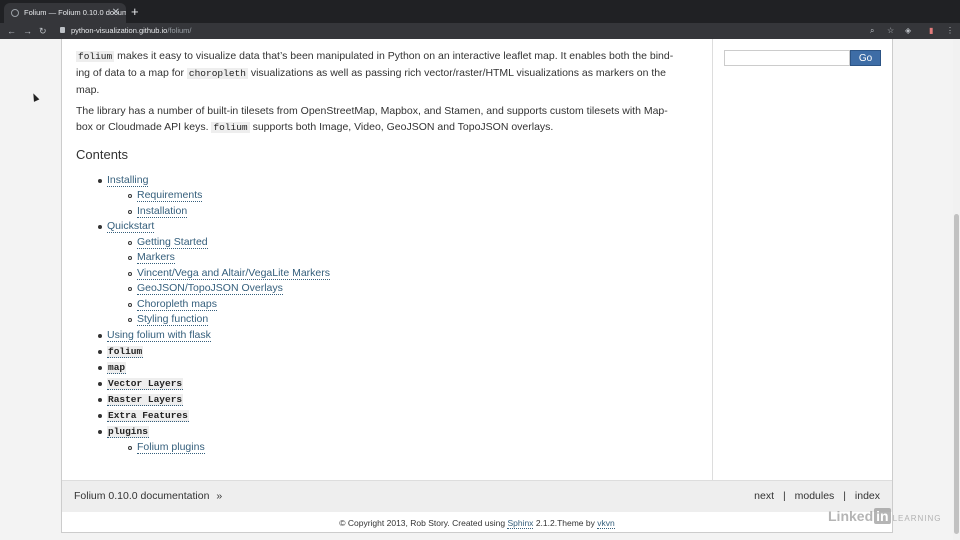 The image size is (960, 540). I want to click on toc-link: Markers, so click(156, 257).